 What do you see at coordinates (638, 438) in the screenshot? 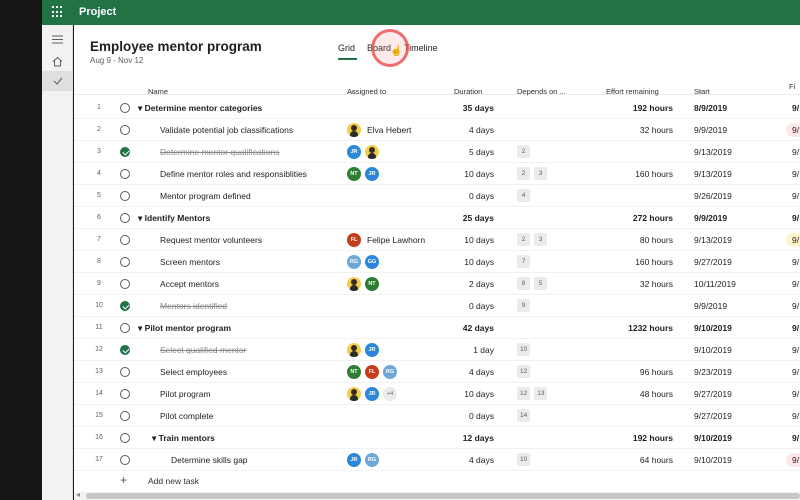
I see `effort-cell: 192 hours` at bounding box center [638, 438].